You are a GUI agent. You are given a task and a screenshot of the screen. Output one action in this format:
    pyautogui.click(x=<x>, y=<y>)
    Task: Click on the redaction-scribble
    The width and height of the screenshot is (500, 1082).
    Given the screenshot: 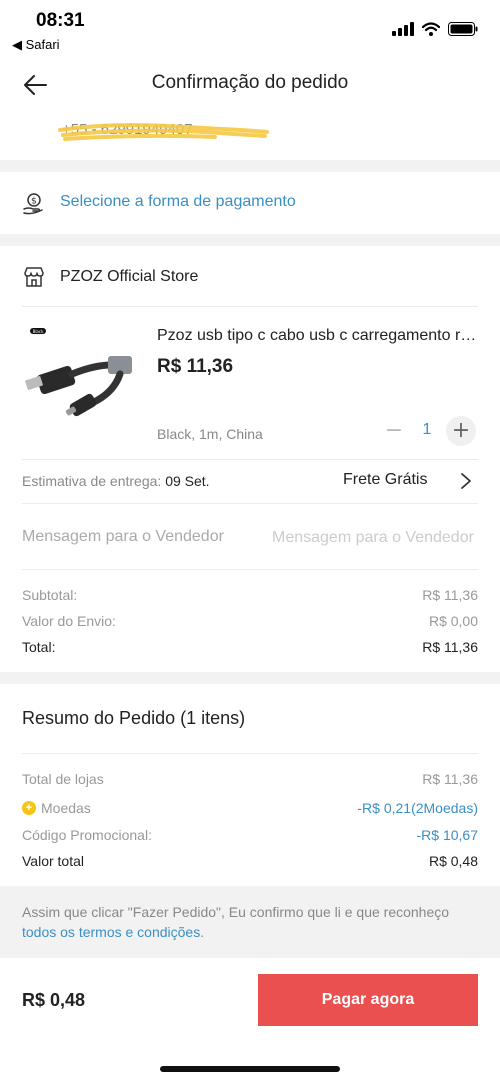 What is the action you would take?
    pyautogui.click(x=163, y=132)
    